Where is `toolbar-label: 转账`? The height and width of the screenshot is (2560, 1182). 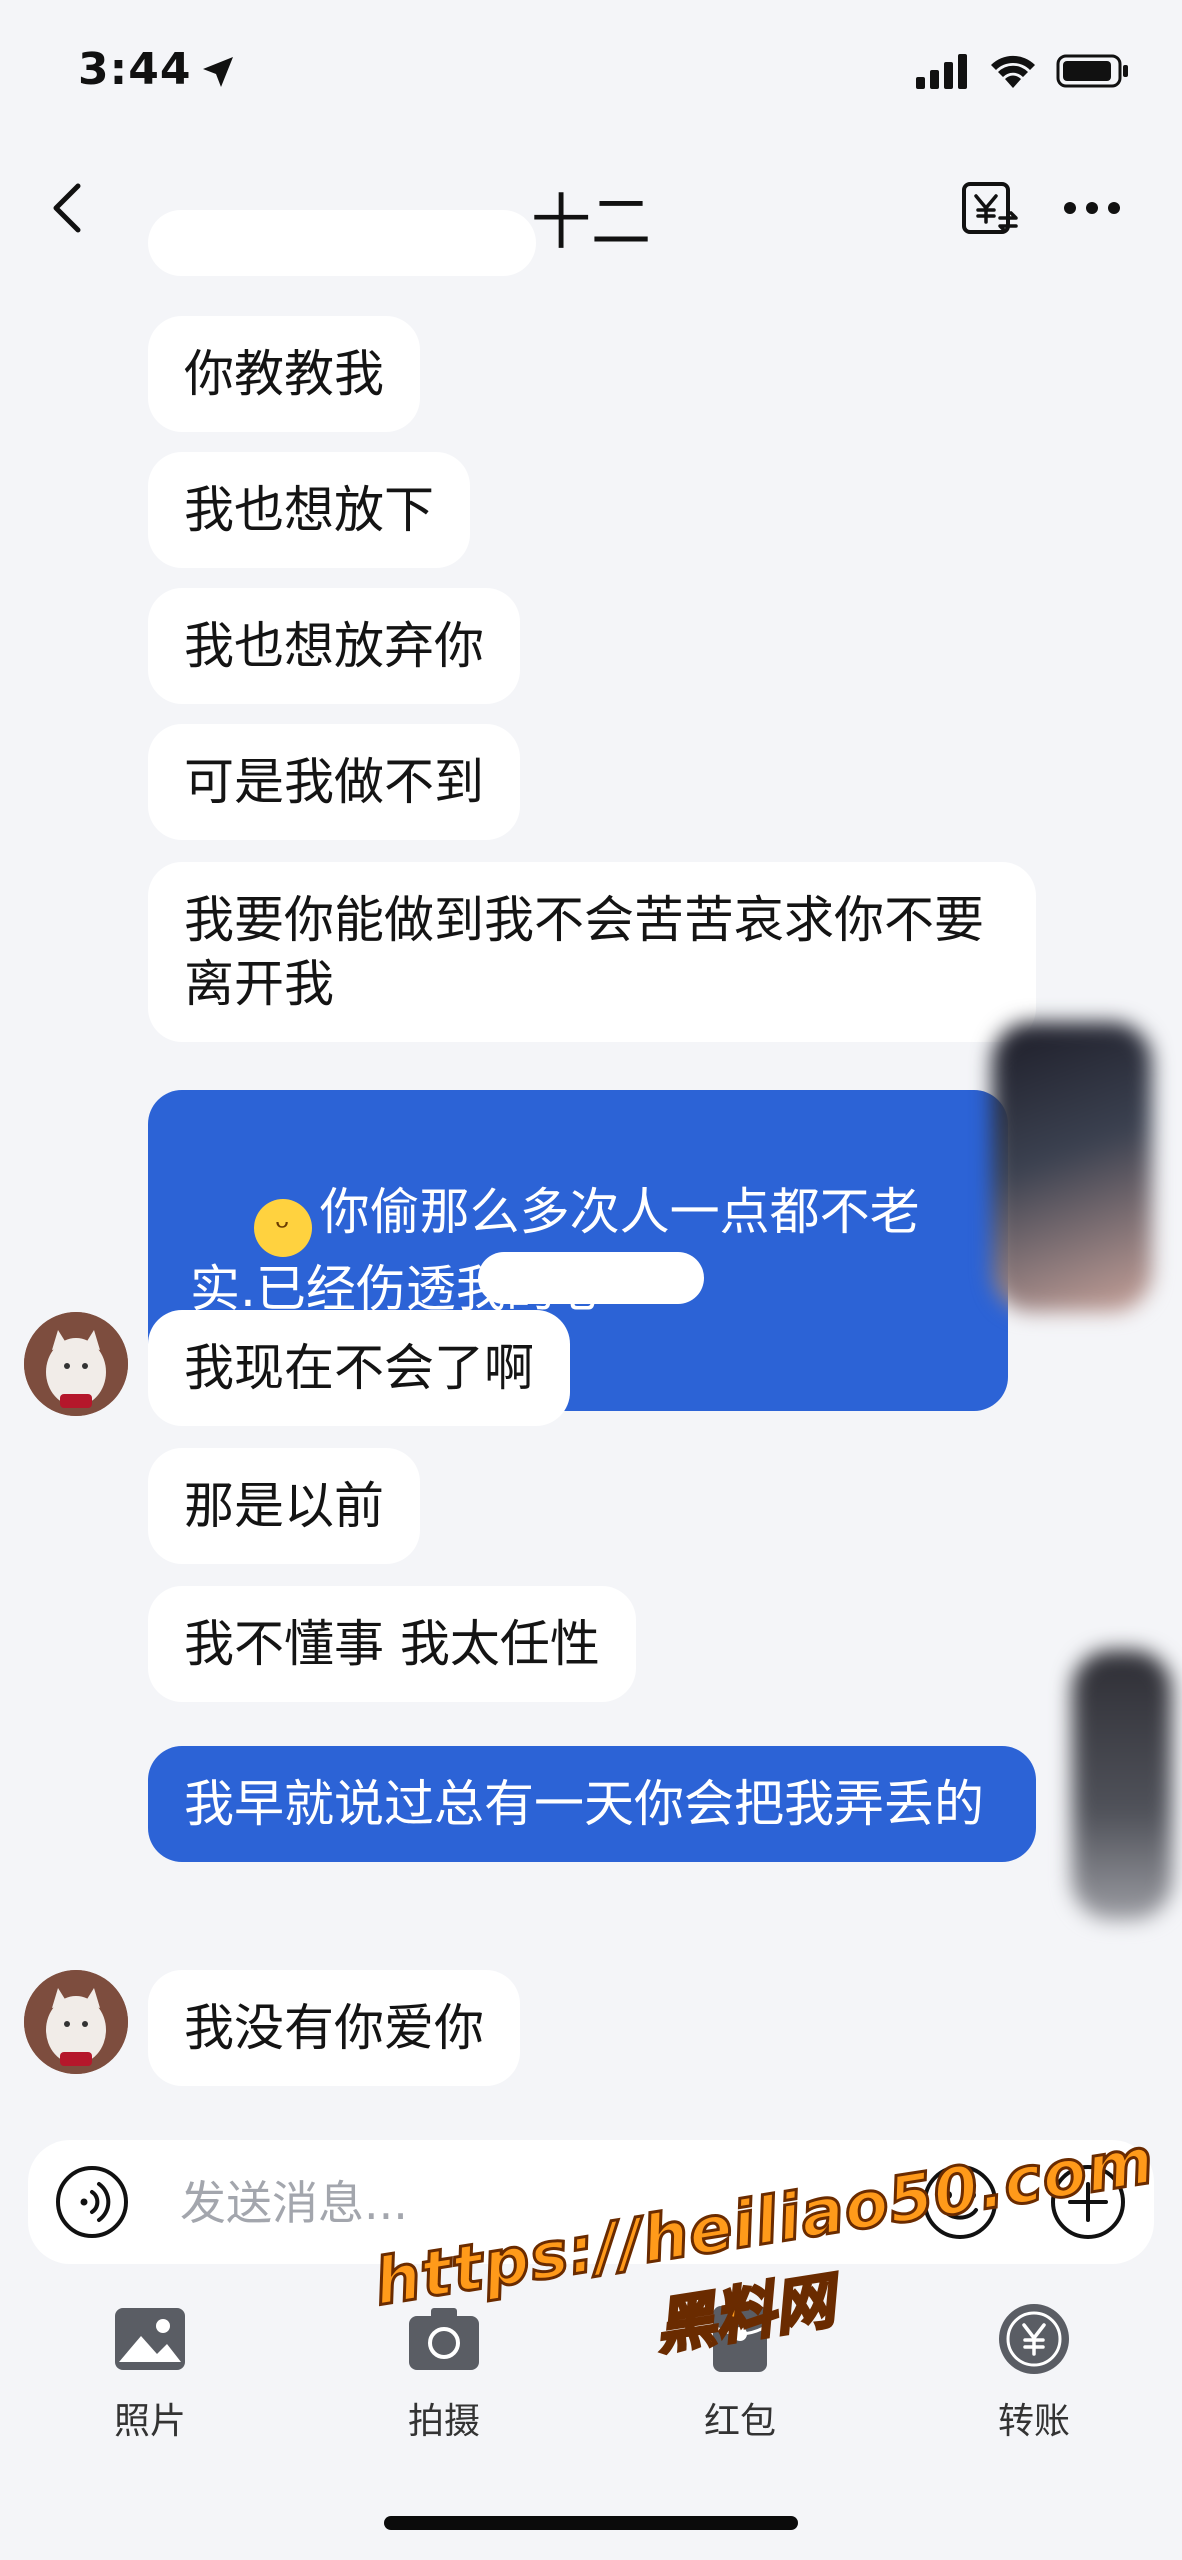
toolbar-label: 转账 is located at coordinates (1033, 2421).